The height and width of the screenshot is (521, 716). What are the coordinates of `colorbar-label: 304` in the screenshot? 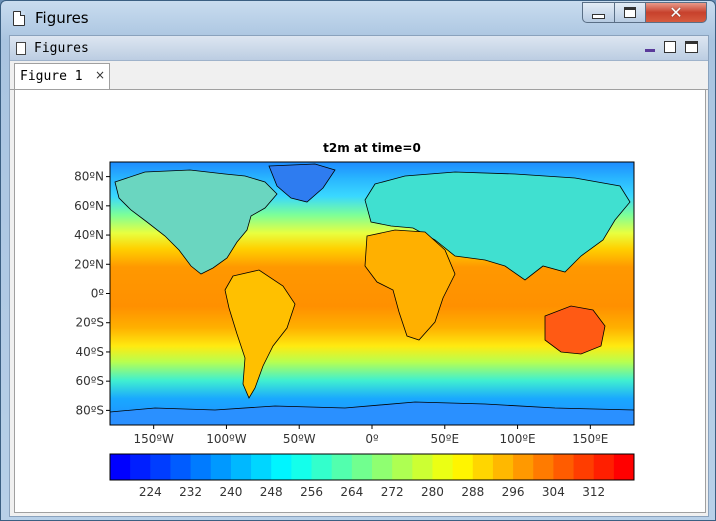 It's located at (553, 492).